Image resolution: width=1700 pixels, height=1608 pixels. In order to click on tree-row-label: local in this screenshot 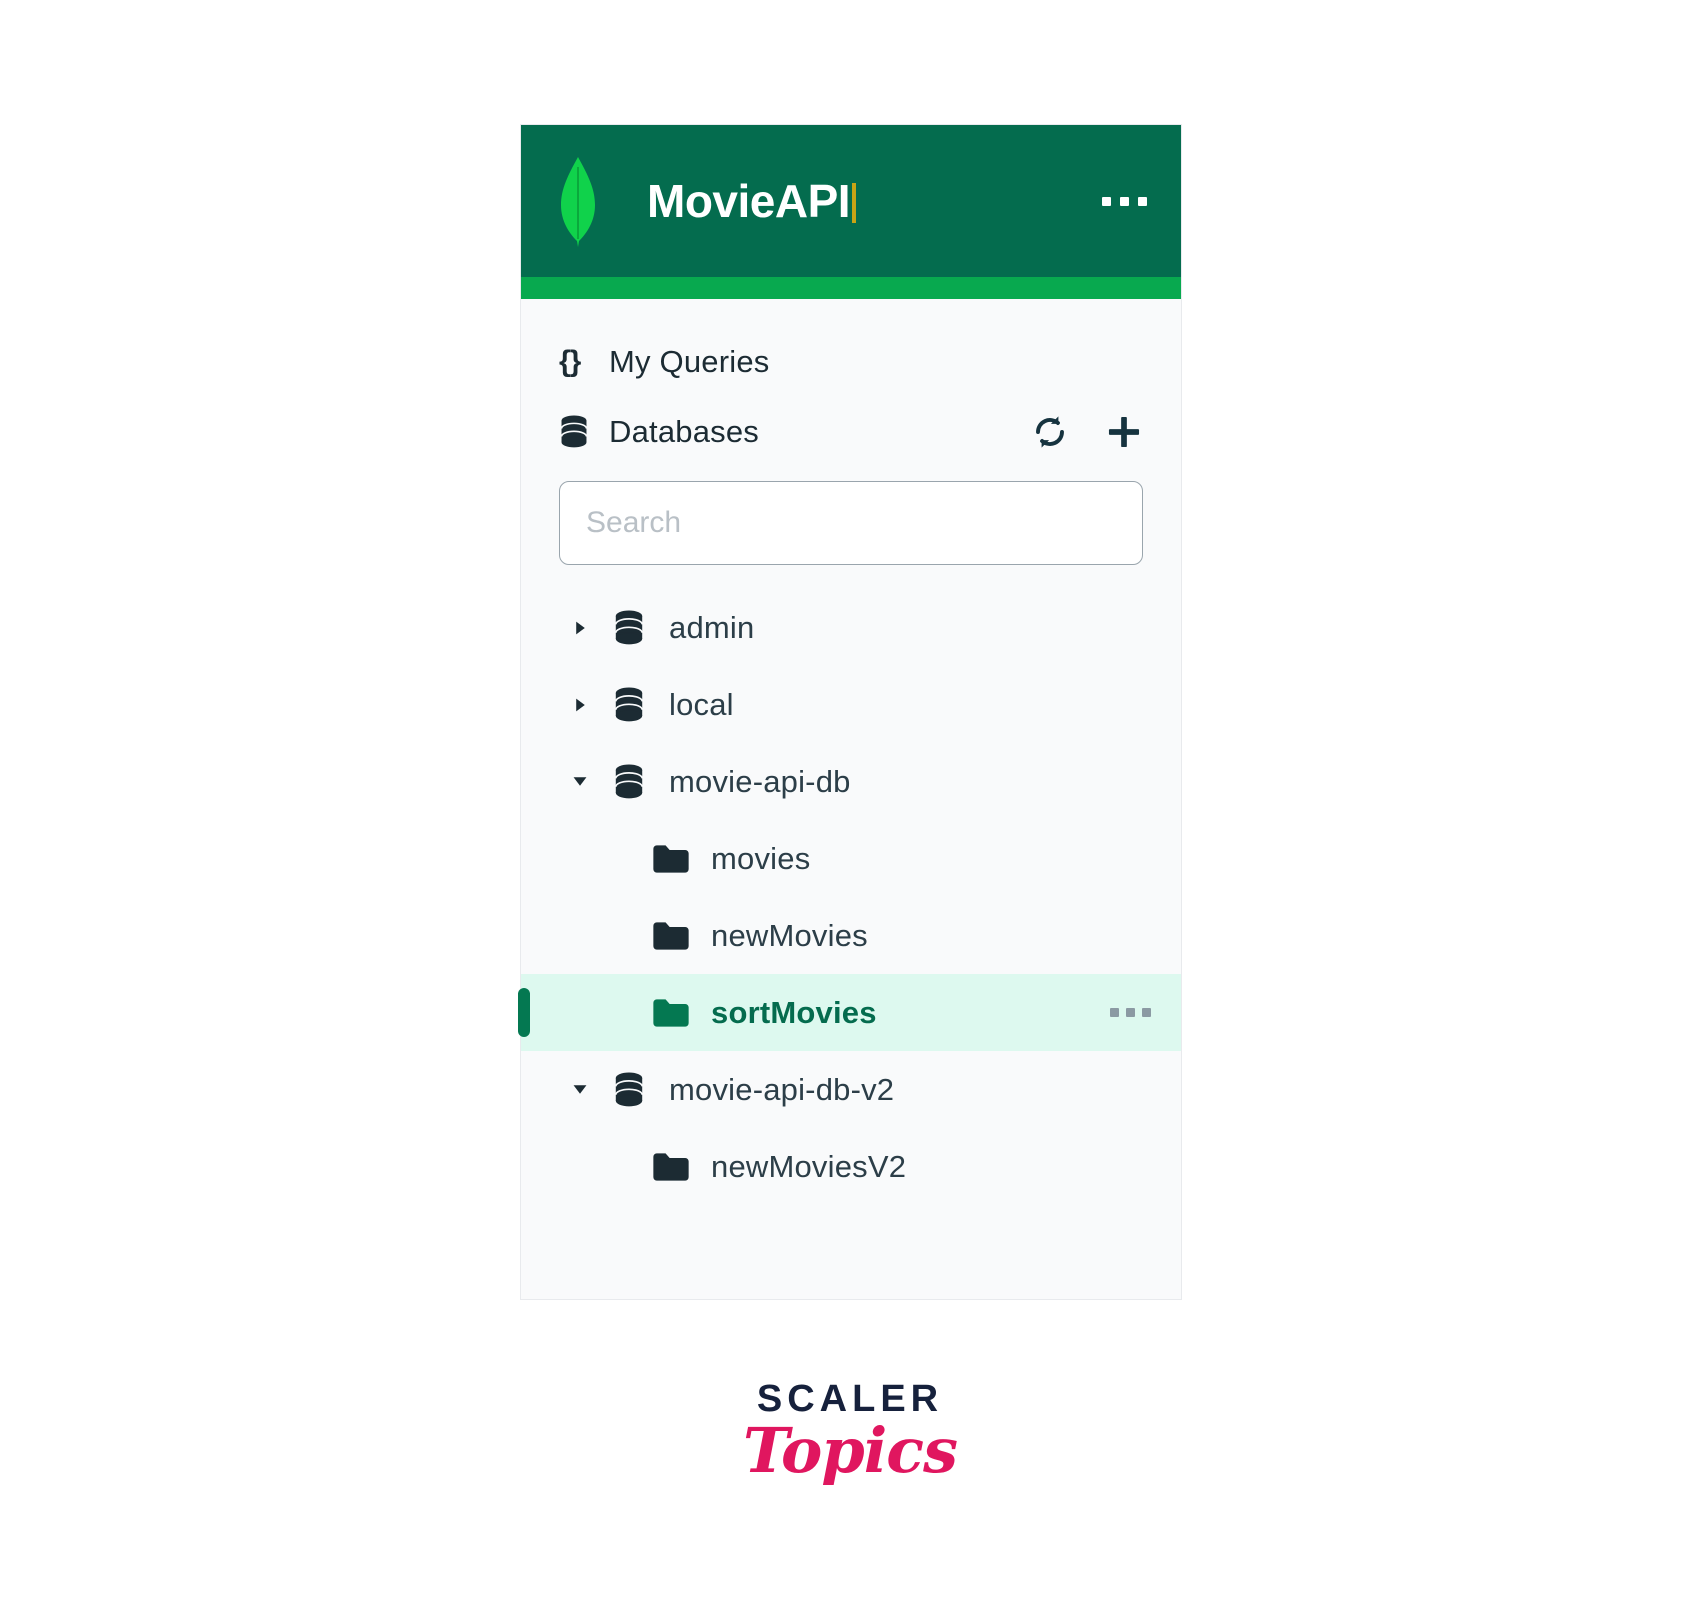, I will do `click(701, 704)`.